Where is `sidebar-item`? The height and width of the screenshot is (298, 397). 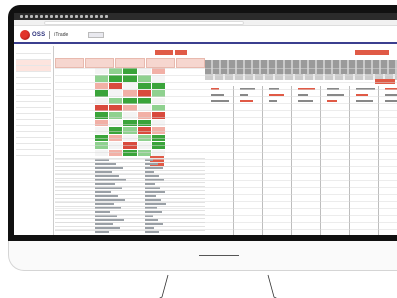
sidebar-item is located at coordinates (33, 153).